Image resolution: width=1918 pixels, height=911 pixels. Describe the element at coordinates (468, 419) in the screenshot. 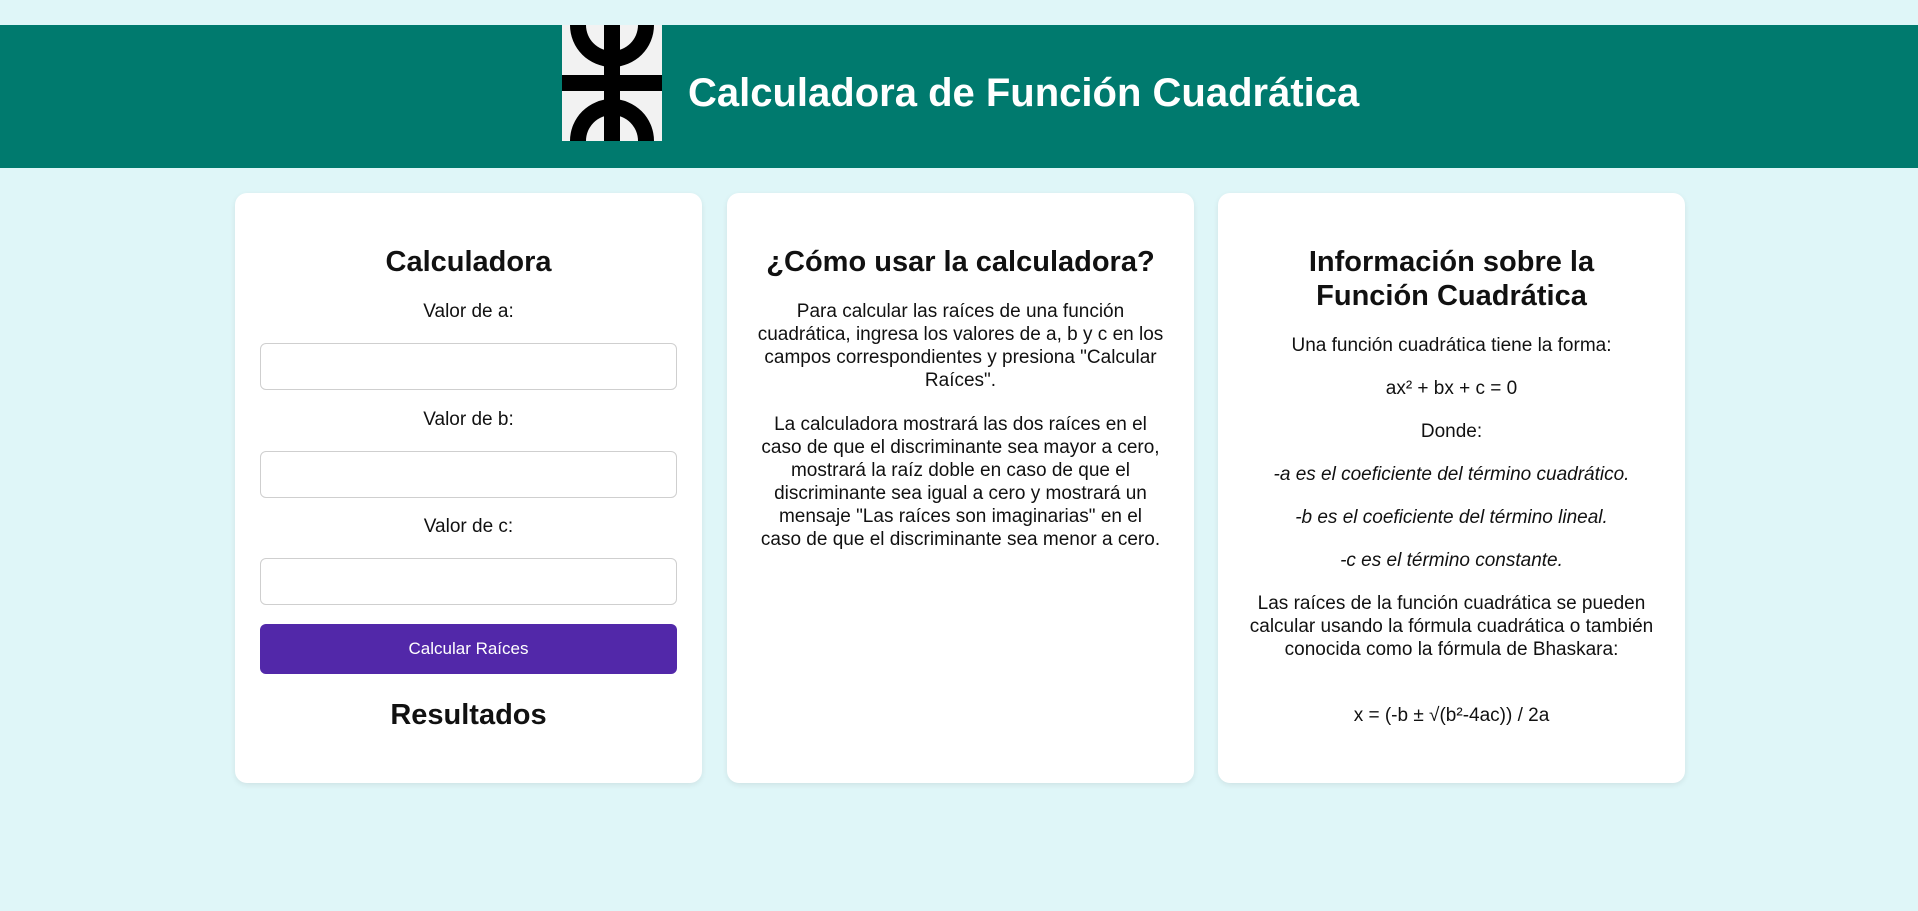

I see `label-b: Valor de b:` at that location.